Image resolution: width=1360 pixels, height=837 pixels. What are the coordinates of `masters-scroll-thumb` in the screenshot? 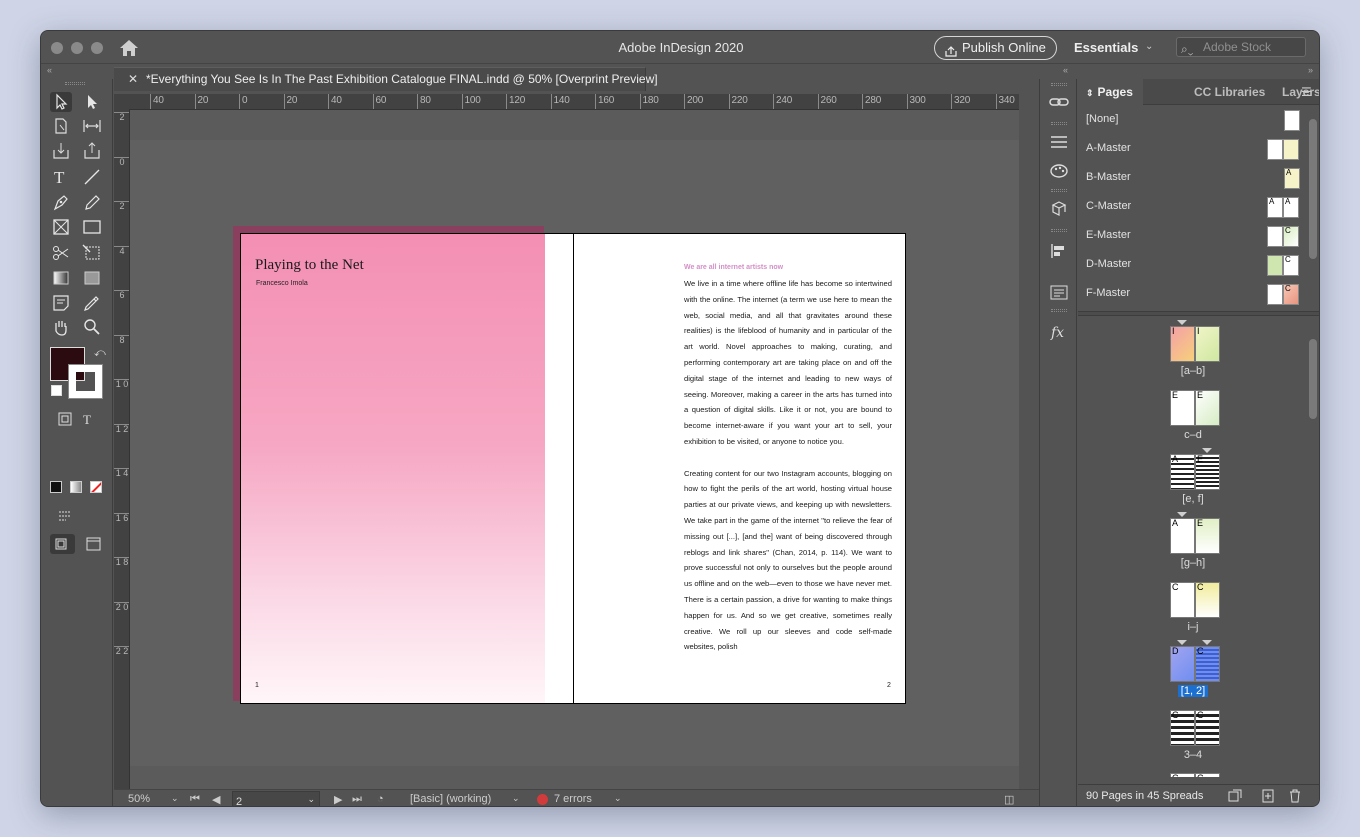 It's located at (1313, 189).